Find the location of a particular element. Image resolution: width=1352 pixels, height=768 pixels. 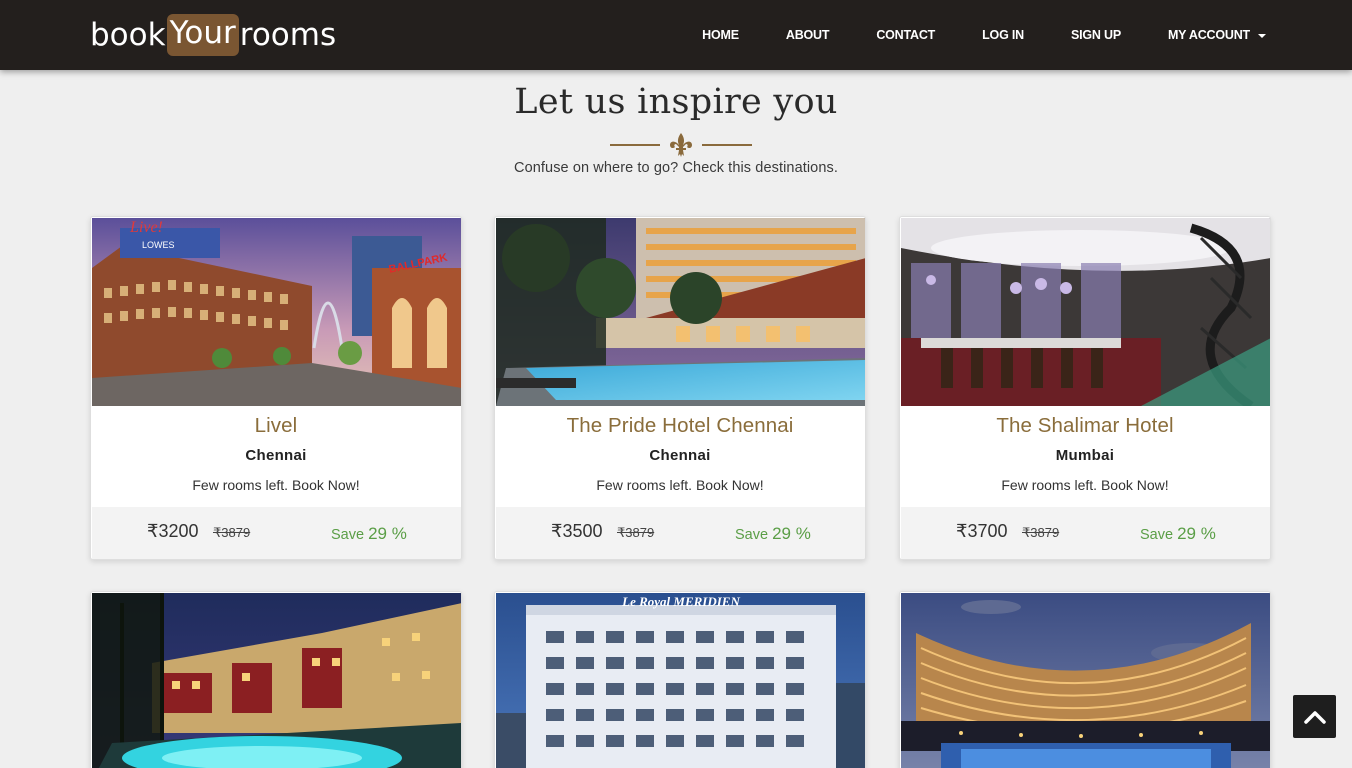

price-bar: ₹3200 ₹3879 Save 29 % is located at coordinates (276, 533).